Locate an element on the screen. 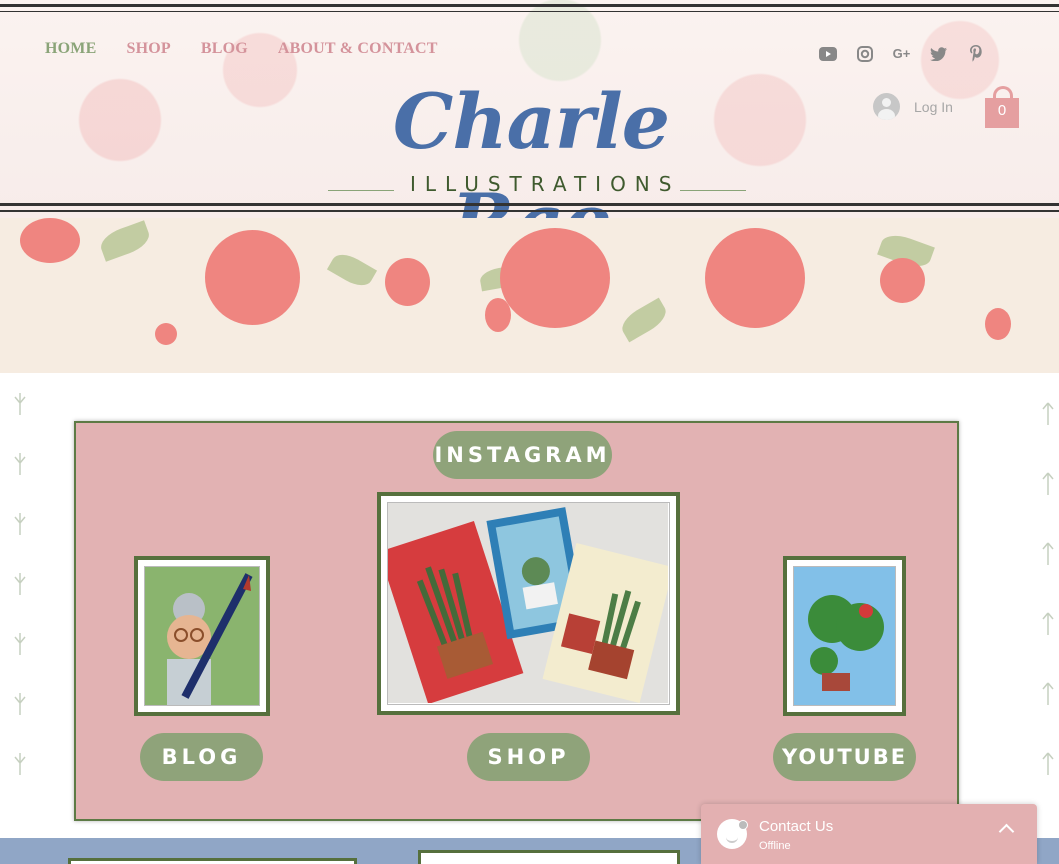 The height and width of the screenshot is (864, 1059). header-bottom-rule is located at coordinates (529, 204).